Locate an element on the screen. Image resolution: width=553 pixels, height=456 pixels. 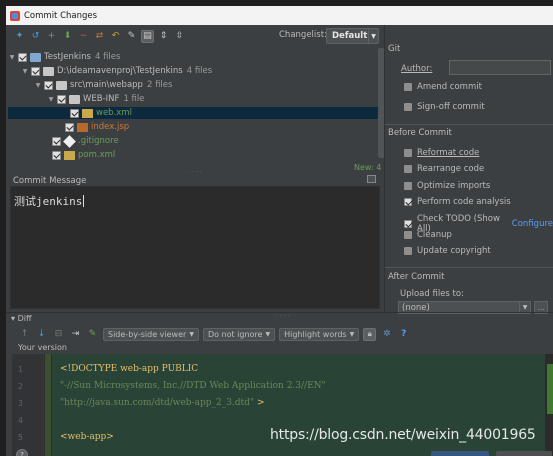
after-commit-title: After Commit is located at coordinates (416, 277).